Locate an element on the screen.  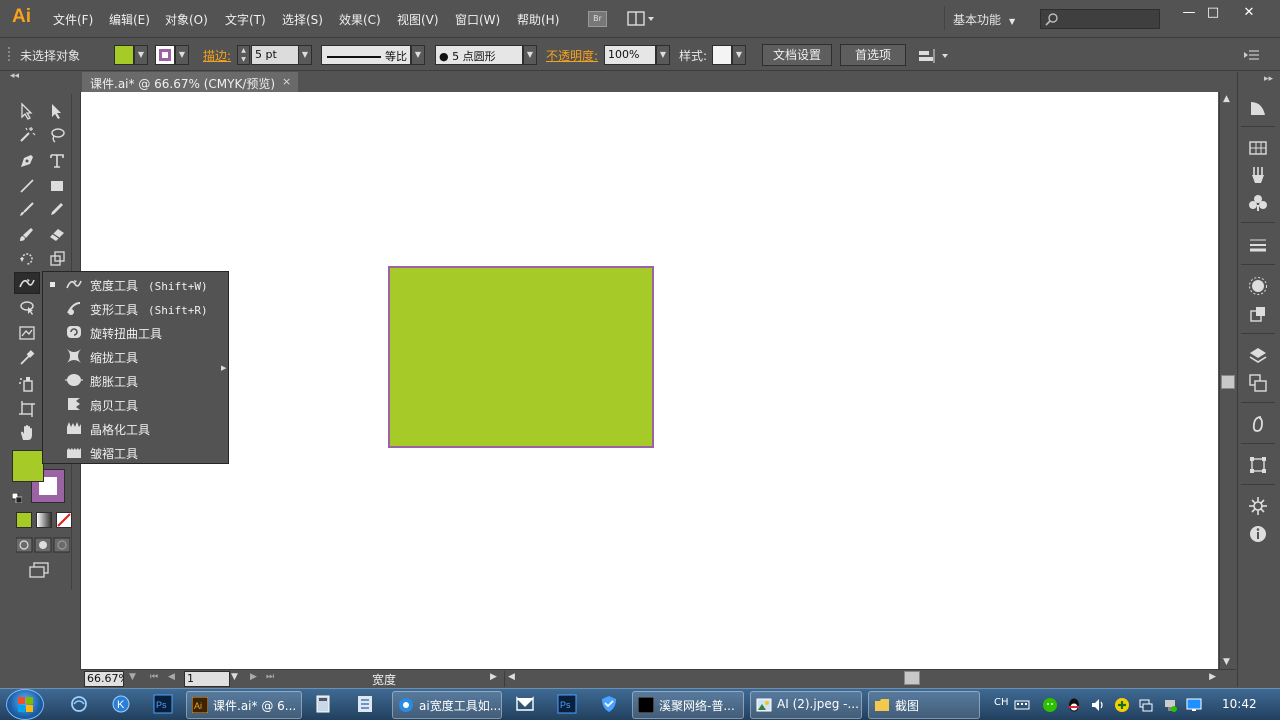
panel-menu-icon is located at coordinates (1252, 55).